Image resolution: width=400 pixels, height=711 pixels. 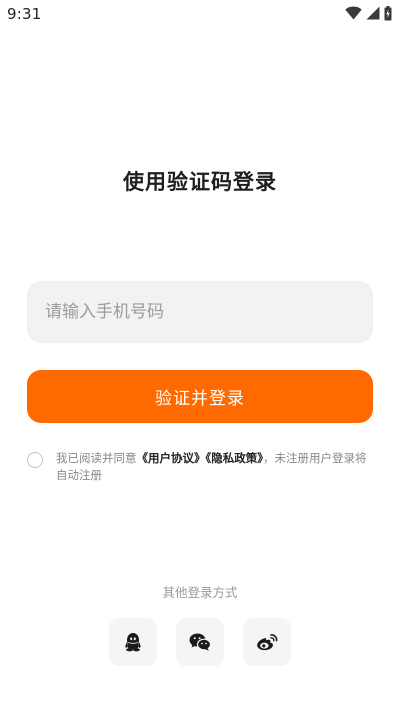 I want to click on weibo-login-button, so click(x=267, y=642).